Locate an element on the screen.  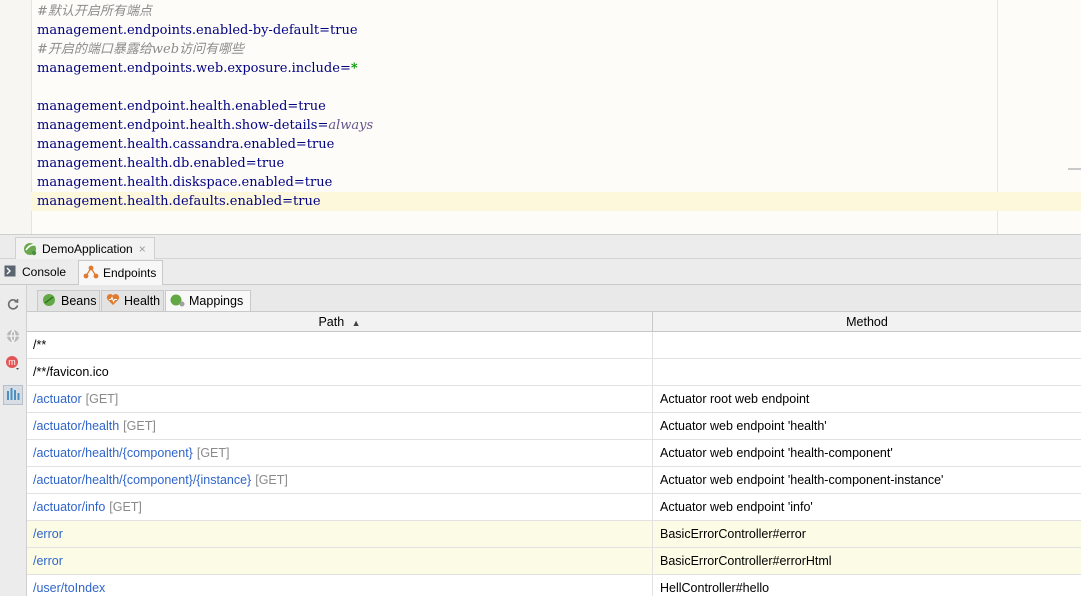
table-row: /** is located at coordinates (554, 345).